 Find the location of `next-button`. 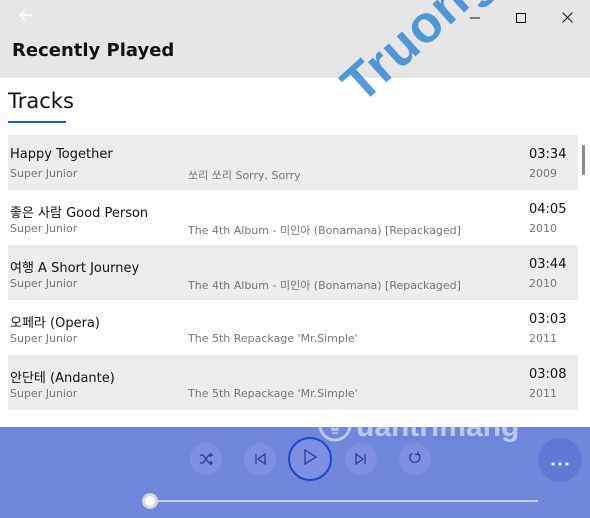

next-button is located at coordinates (361, 459).